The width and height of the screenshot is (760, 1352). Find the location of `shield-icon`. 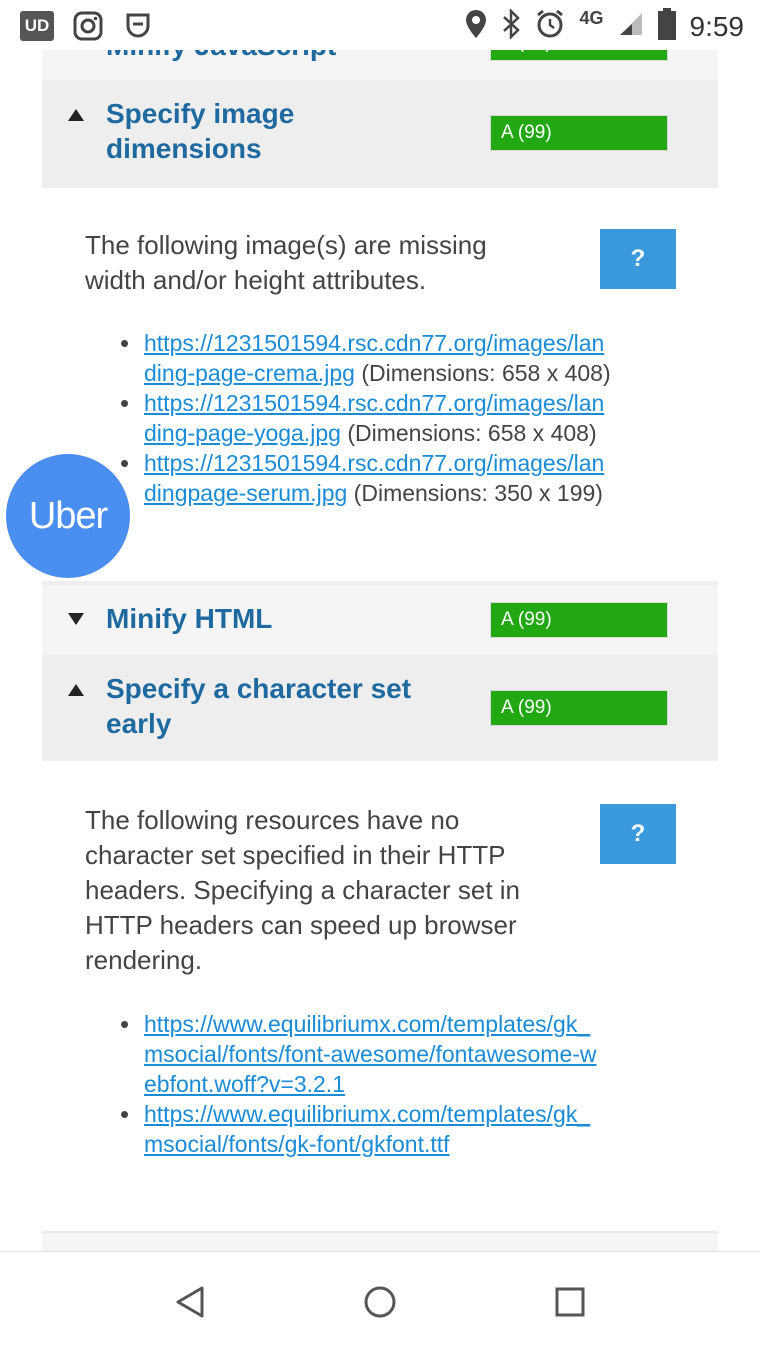

shield-icon is located at coordinates (138, 26).